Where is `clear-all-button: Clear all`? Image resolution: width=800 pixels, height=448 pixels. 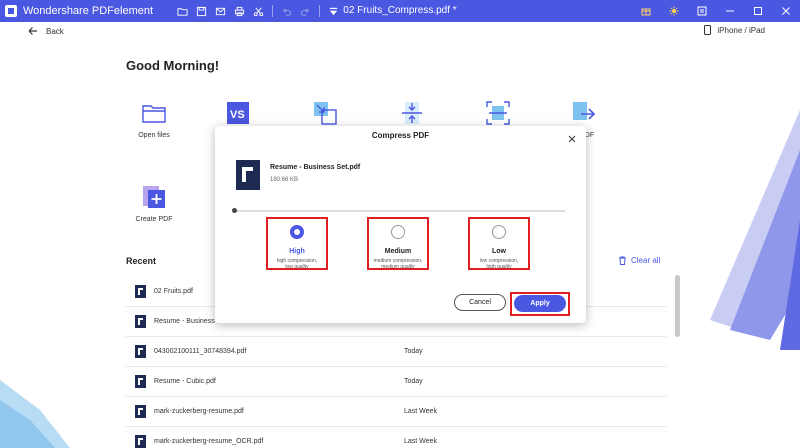 clear-all-button: Clear all is located at coordinates (639, 260).